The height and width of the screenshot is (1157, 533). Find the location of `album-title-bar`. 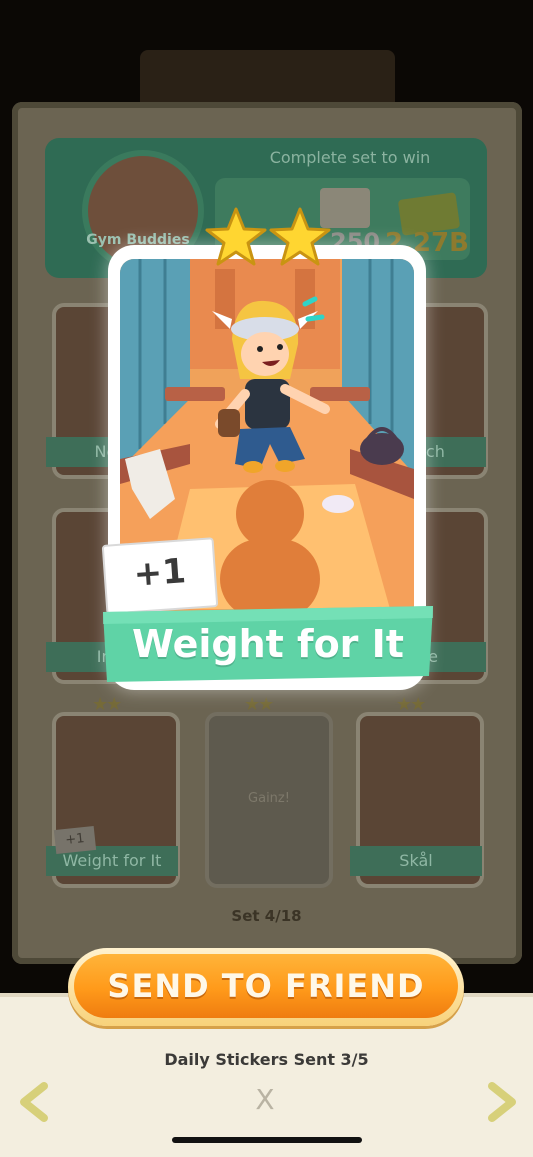

album-title-bar is located at coordinates (267, 80).